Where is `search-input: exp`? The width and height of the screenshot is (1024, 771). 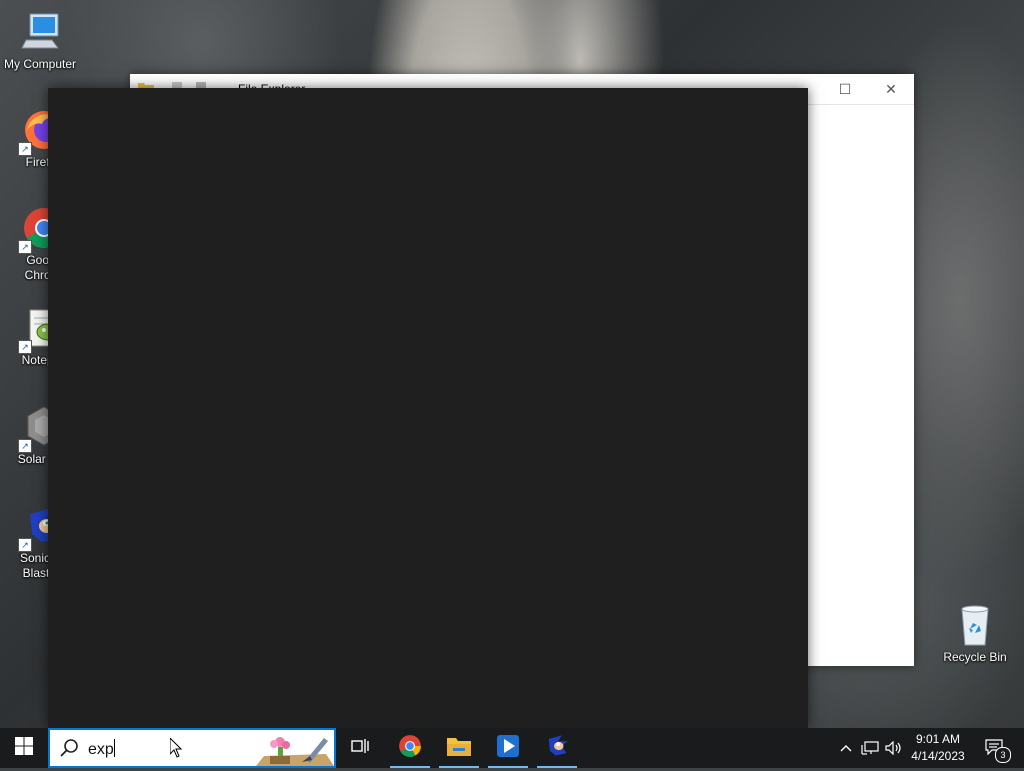 search-input: exp is located at coordinates (101, 749).